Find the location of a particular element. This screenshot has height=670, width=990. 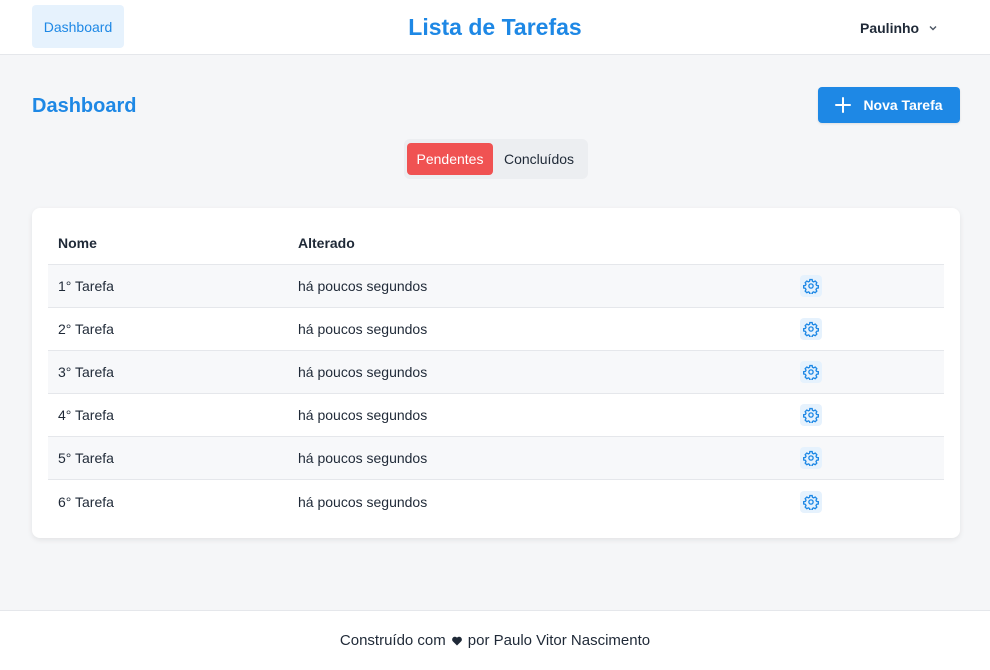

table-row: 6° Tarefa há poucos segundos is located at coordinates (496, 501).